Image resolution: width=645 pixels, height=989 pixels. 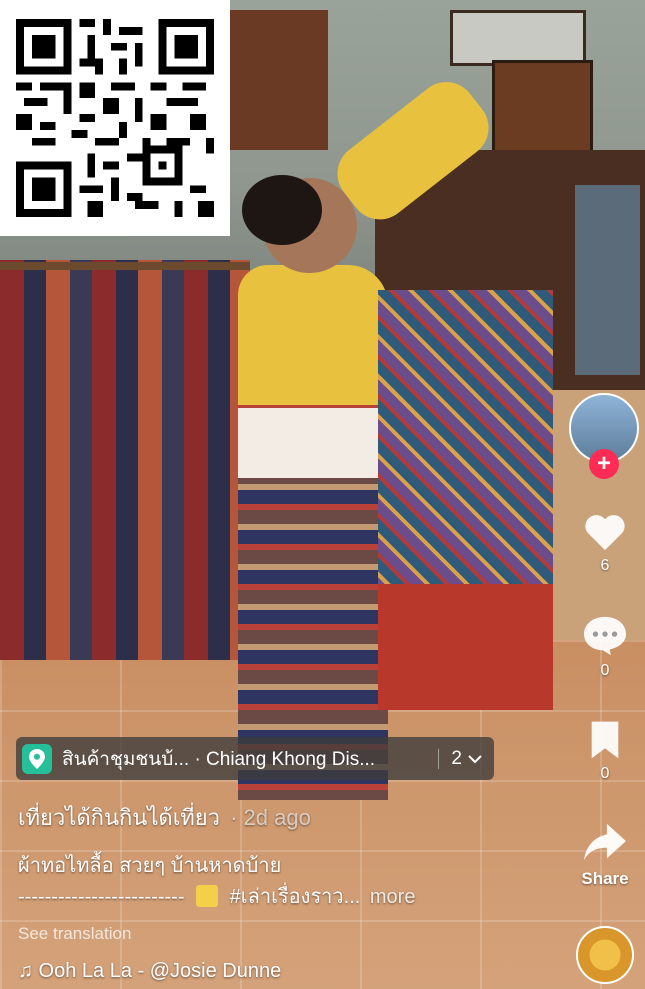 I want to click on music-track: ♫ Ooh La La - @Josie Dunne, so click(x=149, y=971).